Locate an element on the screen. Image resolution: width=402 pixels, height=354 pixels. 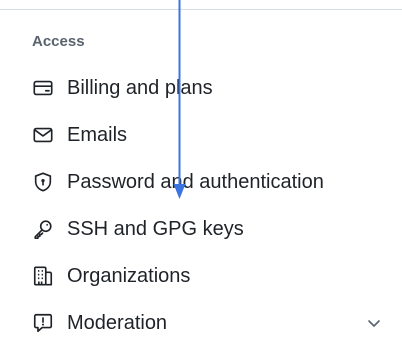
sidebar-item-label: Billing and plans is located at coordinates (140, 87).